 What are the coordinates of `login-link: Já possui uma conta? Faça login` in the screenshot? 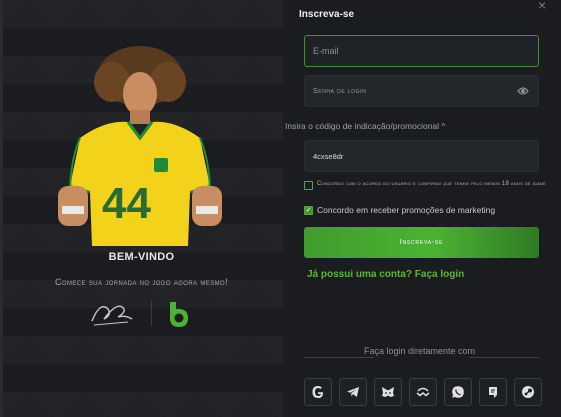 It's located at (385, 274).